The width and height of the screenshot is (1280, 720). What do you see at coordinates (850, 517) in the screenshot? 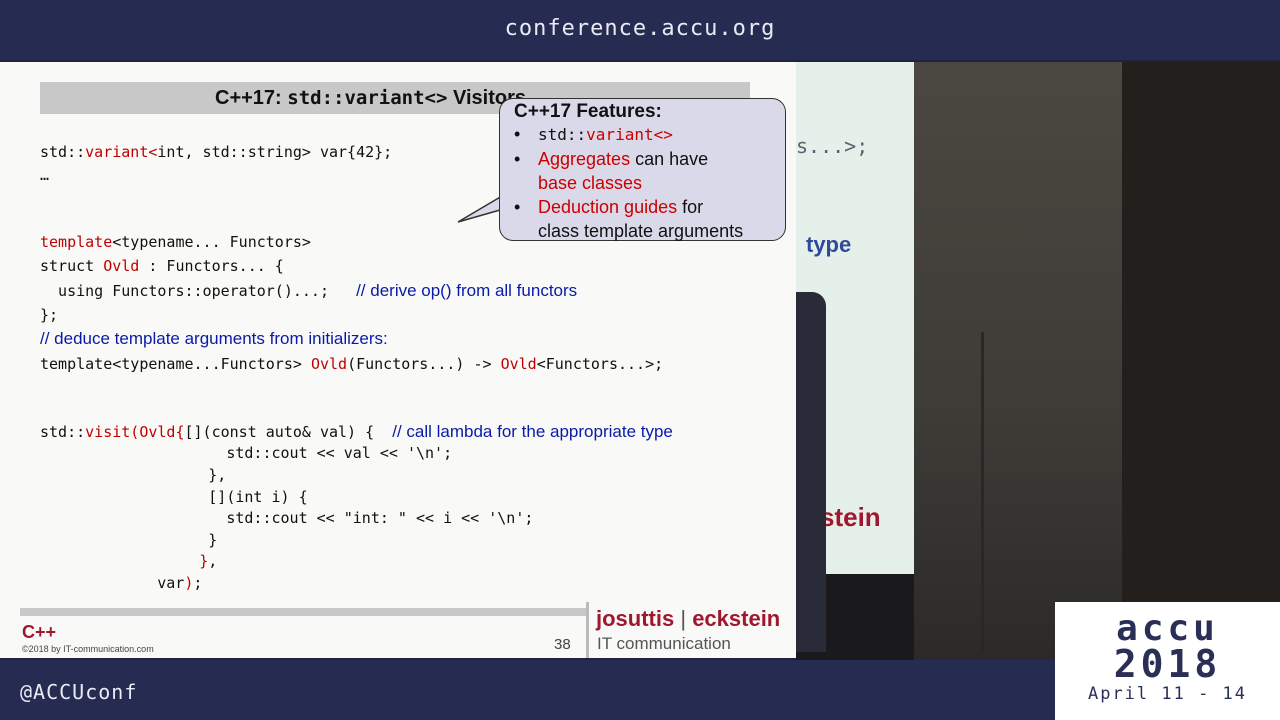
I see `screen-fragment-3: stein` at bounding box center [850, 517].